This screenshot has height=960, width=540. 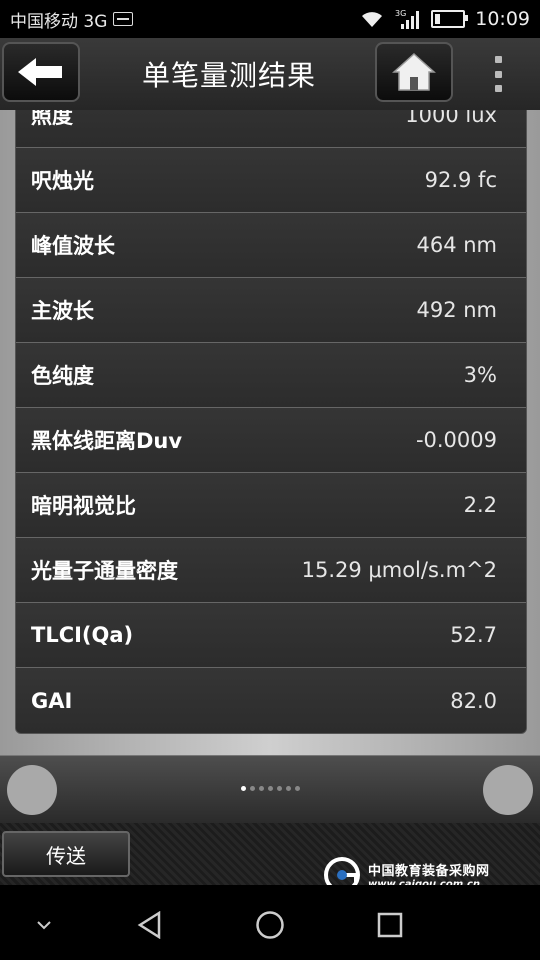 I want to click on nav-home-button, so click(x=270, y=925).